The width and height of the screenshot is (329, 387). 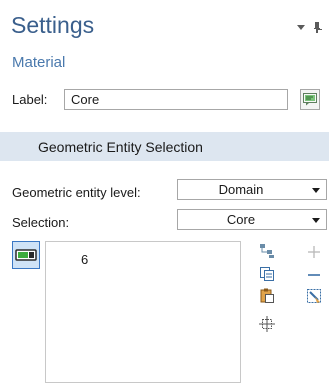 I want to click on selection-value: Core, so click(x=241, y=219).